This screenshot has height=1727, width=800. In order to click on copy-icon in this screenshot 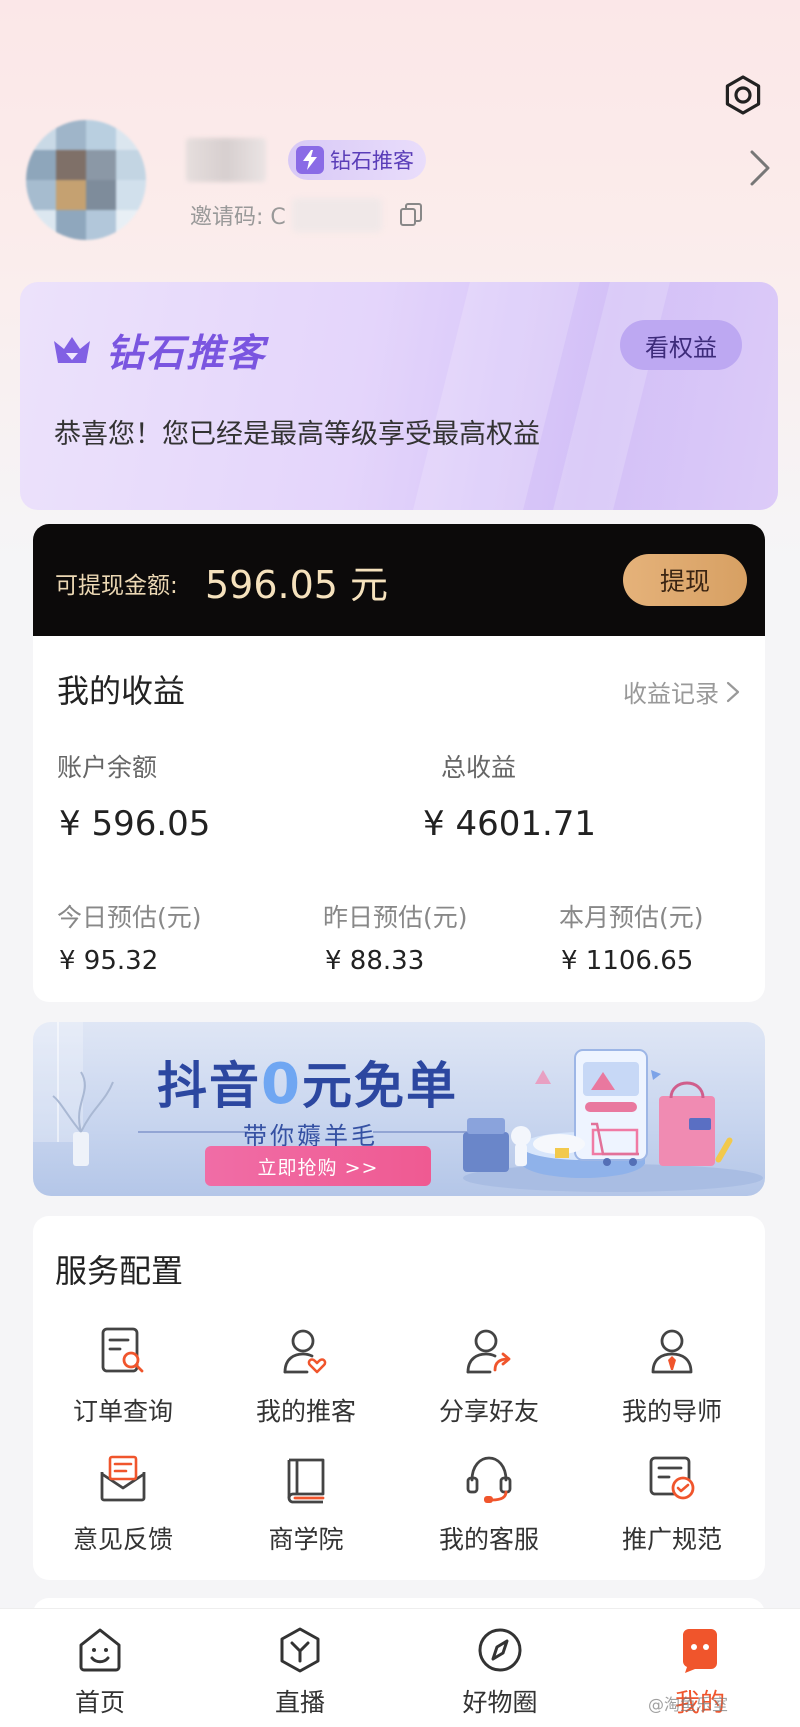, I will do `click(411, 215)`.